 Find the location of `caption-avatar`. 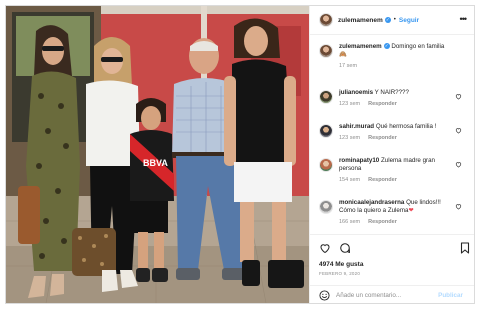

caption-avatar is located at coordinates (326, 51).